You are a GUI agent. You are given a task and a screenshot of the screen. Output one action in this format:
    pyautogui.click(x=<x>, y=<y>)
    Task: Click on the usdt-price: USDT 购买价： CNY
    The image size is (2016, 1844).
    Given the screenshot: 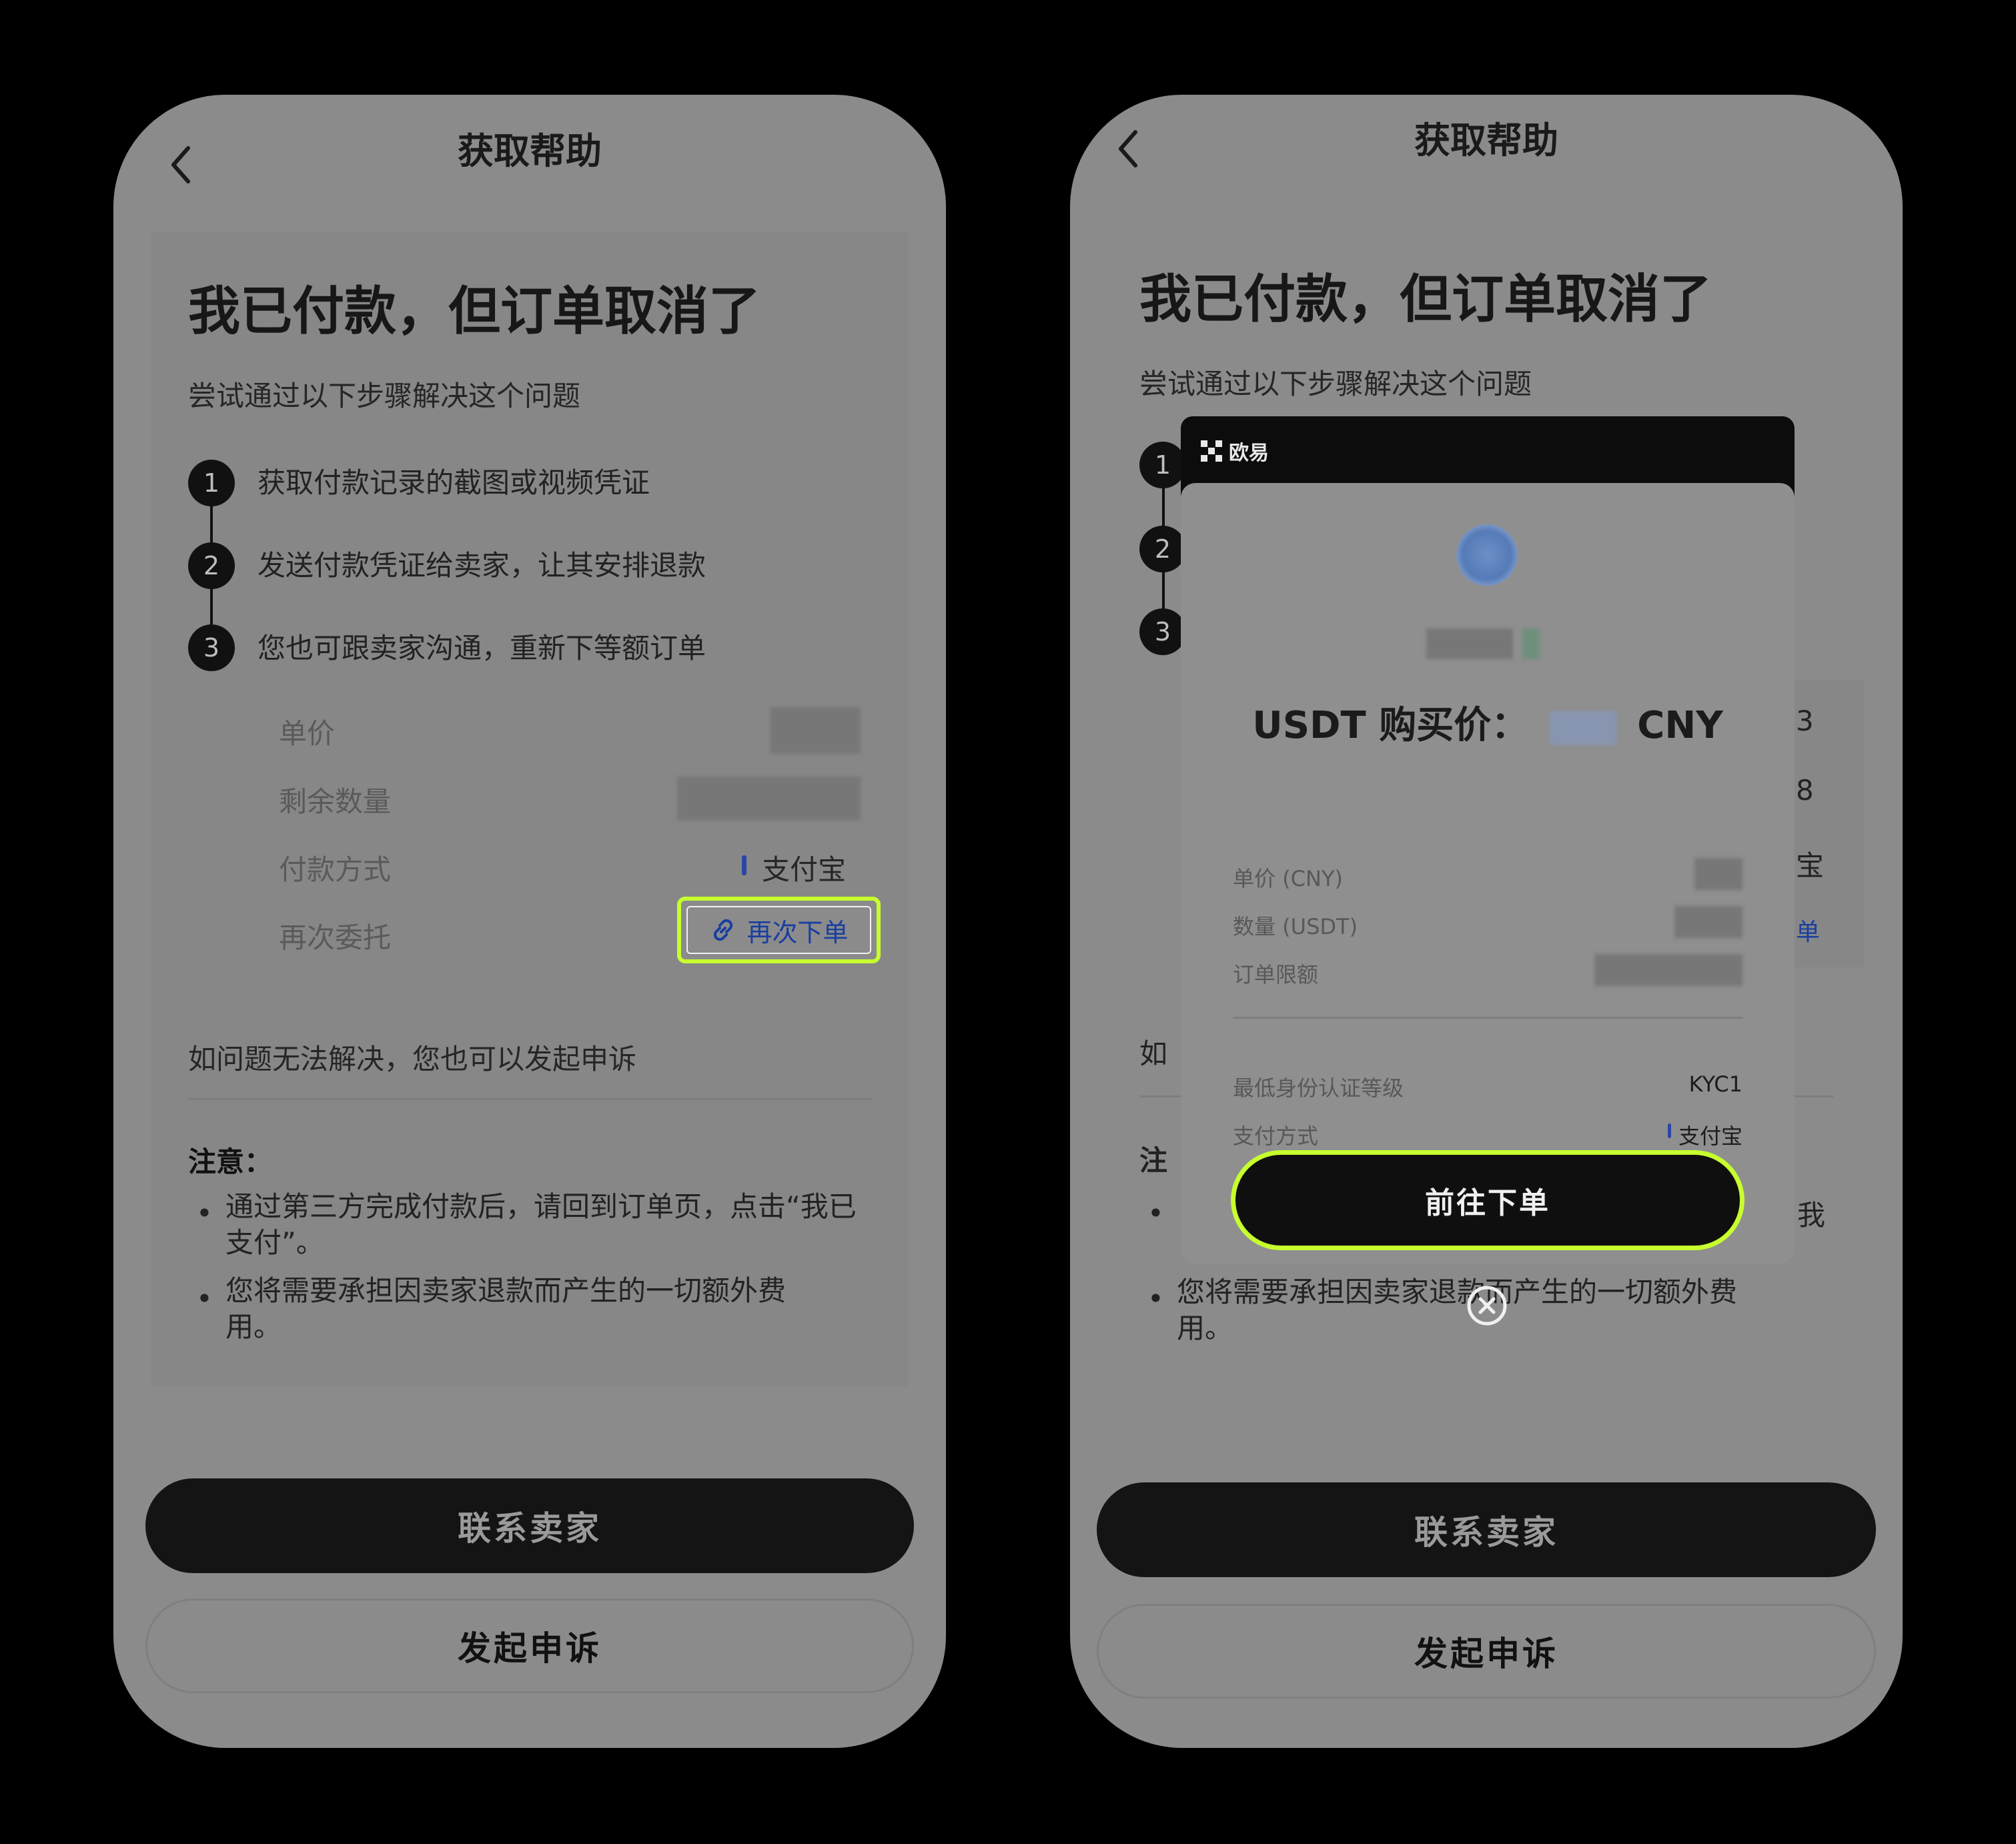 What is the action you would take?
    pyautogui.click(x=1488, y=722)
    